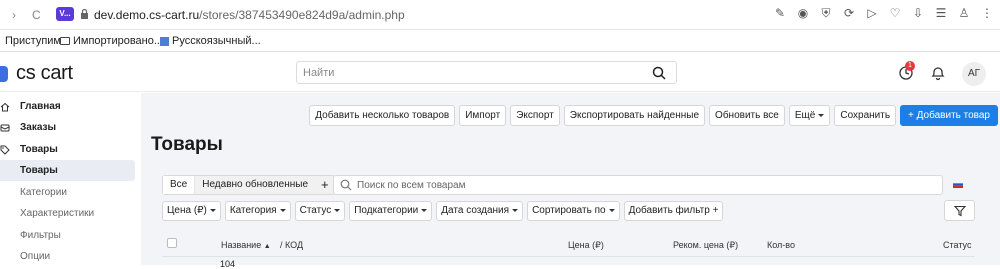  Describe the element at coordinates (910, 66) in the screenshot. I see `notification-badge: 1` at that location.